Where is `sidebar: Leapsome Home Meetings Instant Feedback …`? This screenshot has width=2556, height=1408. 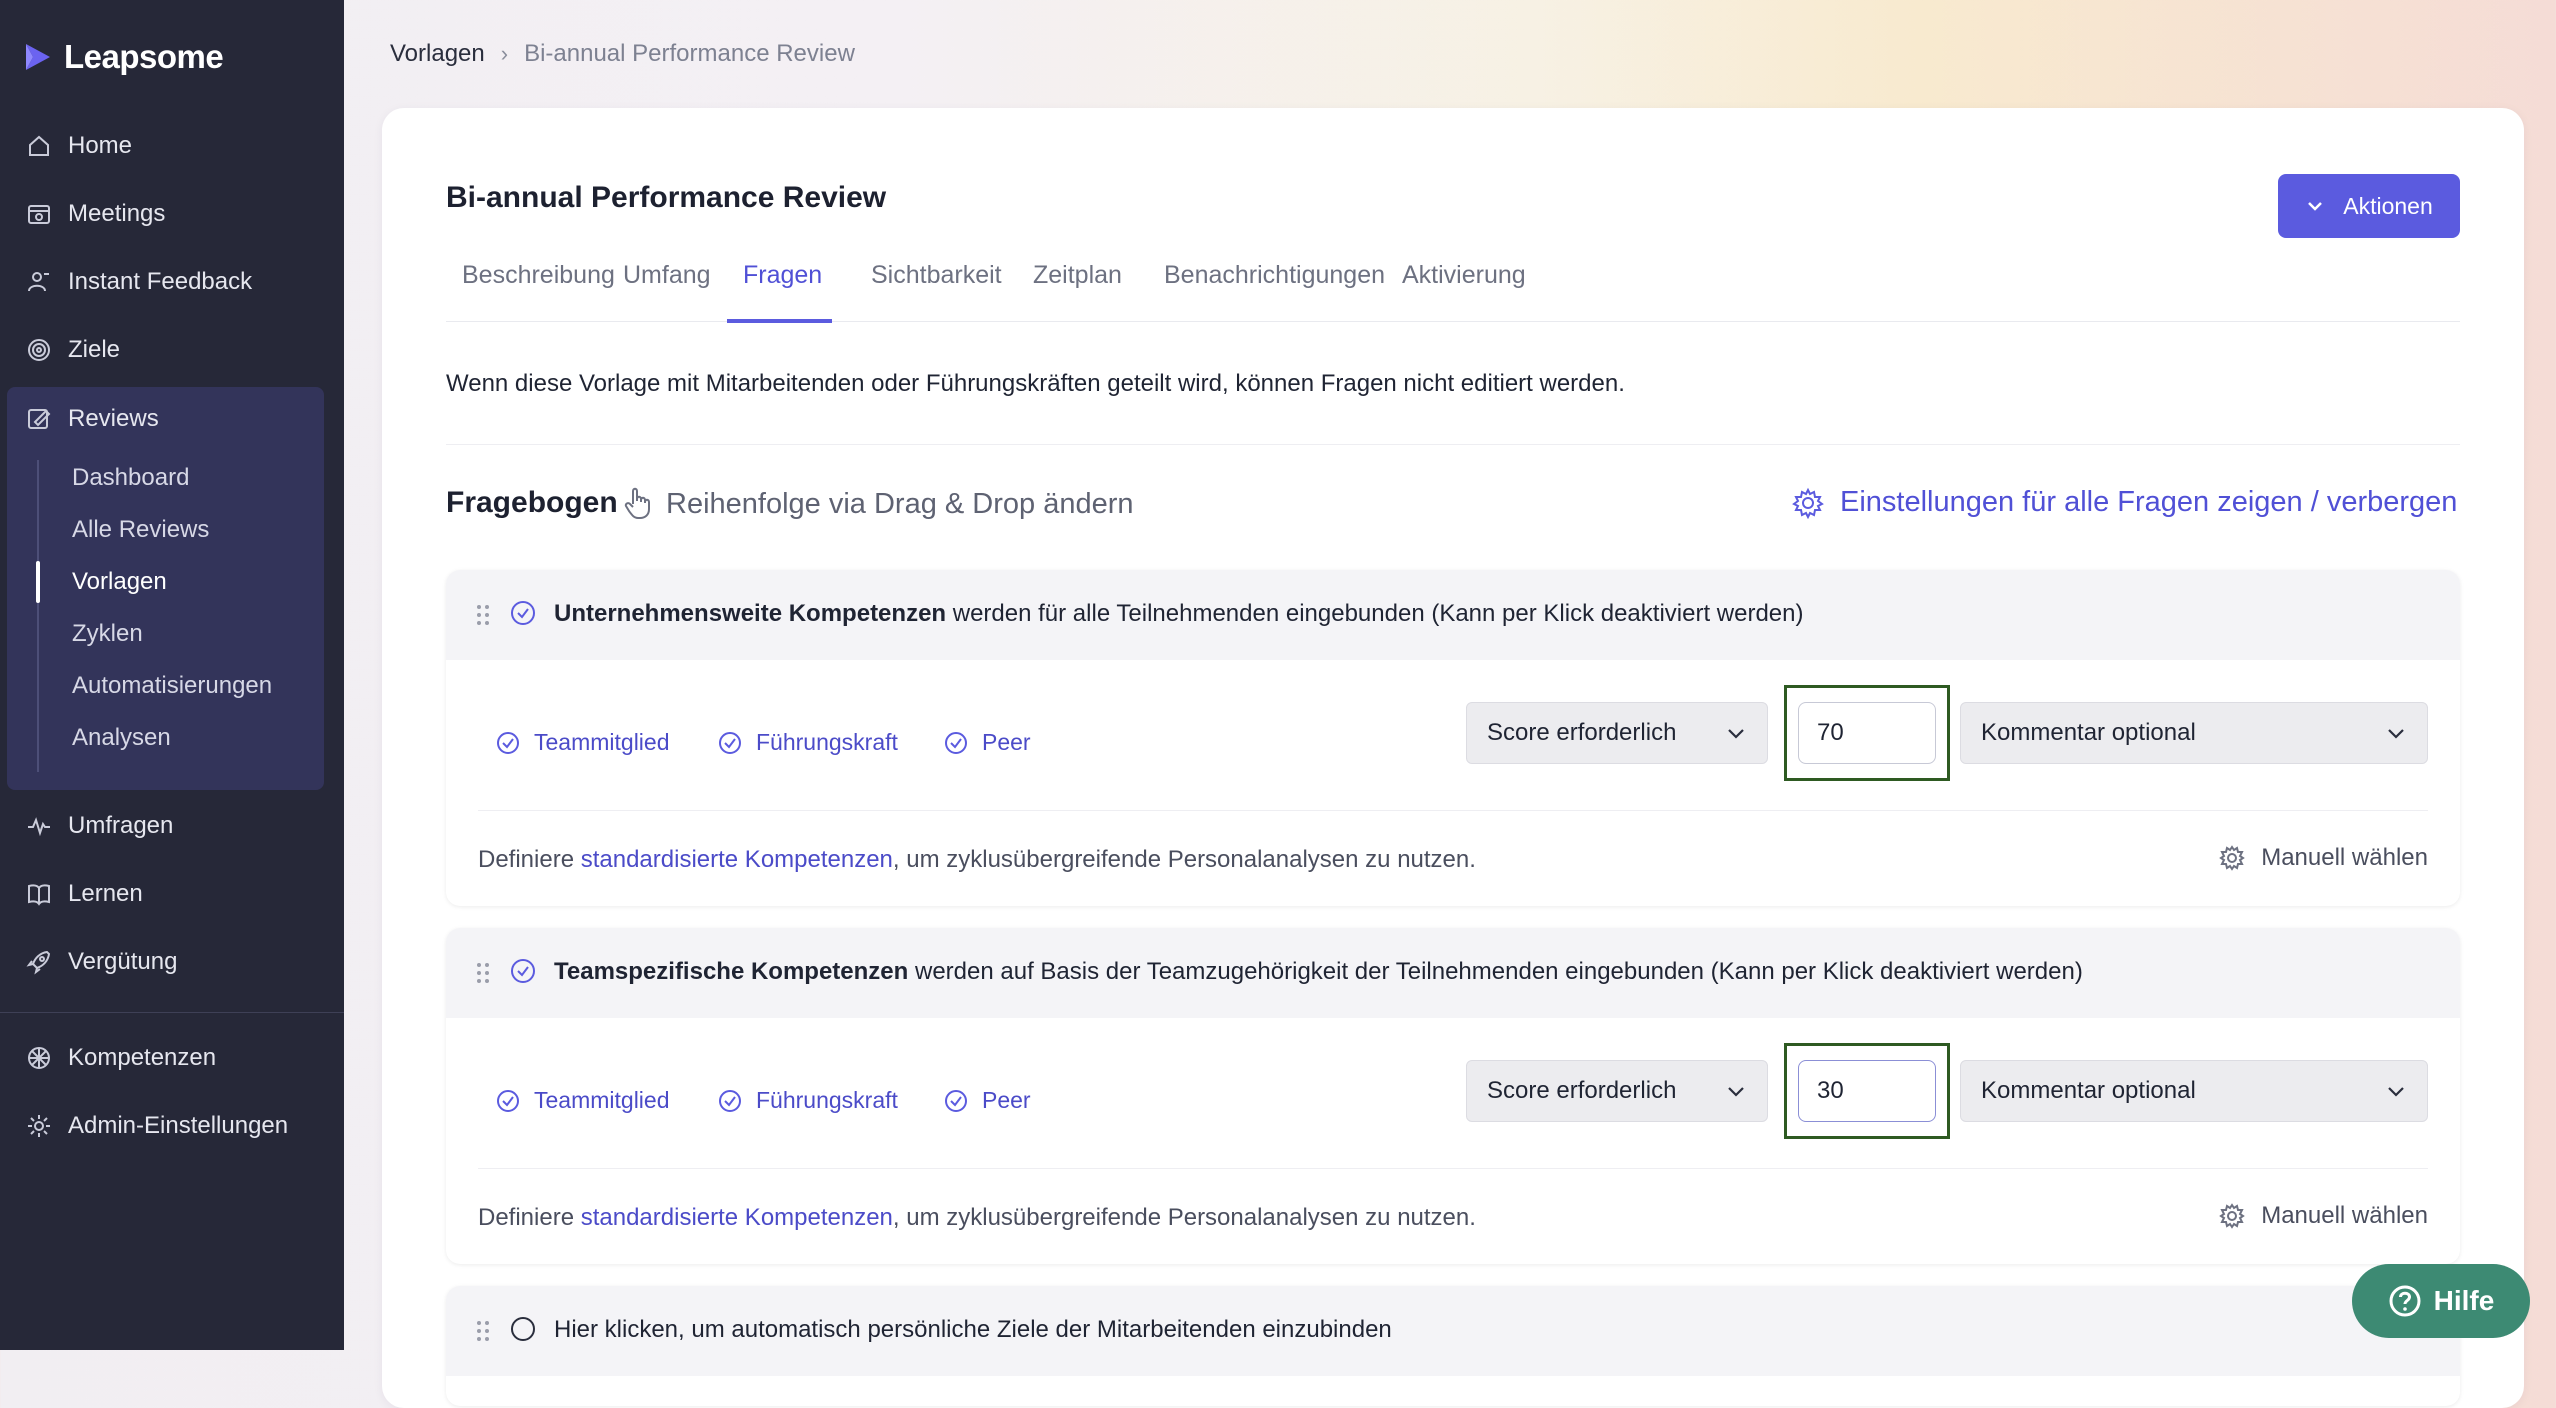
sidebar: Leapsome Home Meetings Instant Feedback … is located at coordinates (172, 675).